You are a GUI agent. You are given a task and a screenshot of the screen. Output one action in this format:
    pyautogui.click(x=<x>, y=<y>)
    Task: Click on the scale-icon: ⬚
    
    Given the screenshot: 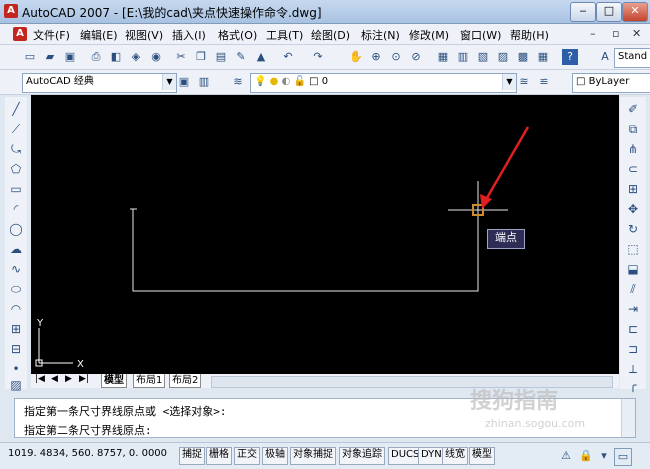 What is the action you would take?
    pyautogui.click(x=633, y=249)
    